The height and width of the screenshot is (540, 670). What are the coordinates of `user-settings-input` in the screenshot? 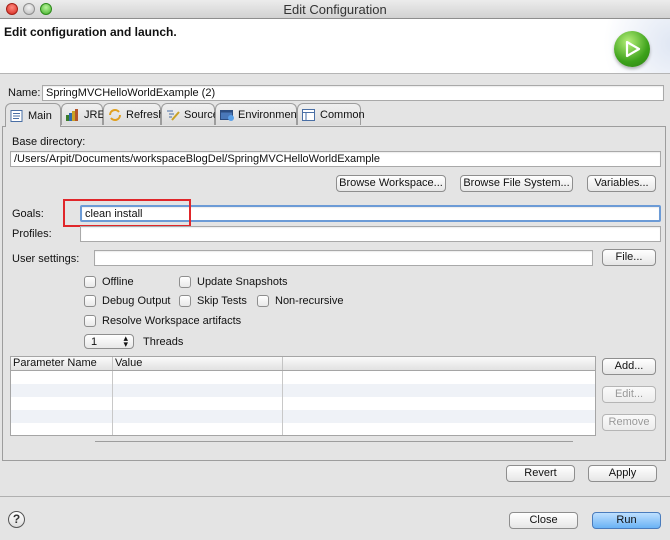 It's located at (343, 258).